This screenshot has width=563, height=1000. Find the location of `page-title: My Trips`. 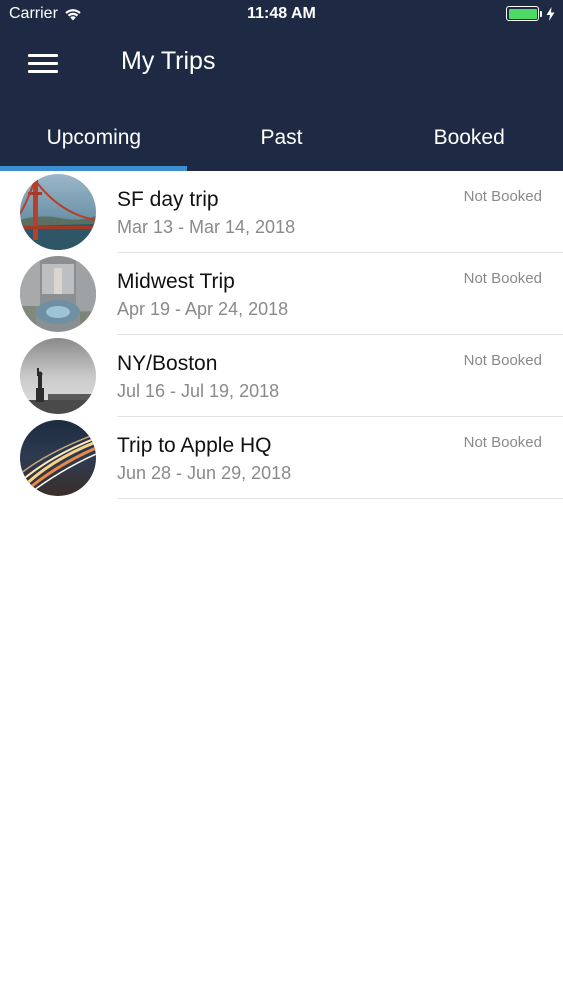

page-title: My Trips is located at coordinates (168, 61).